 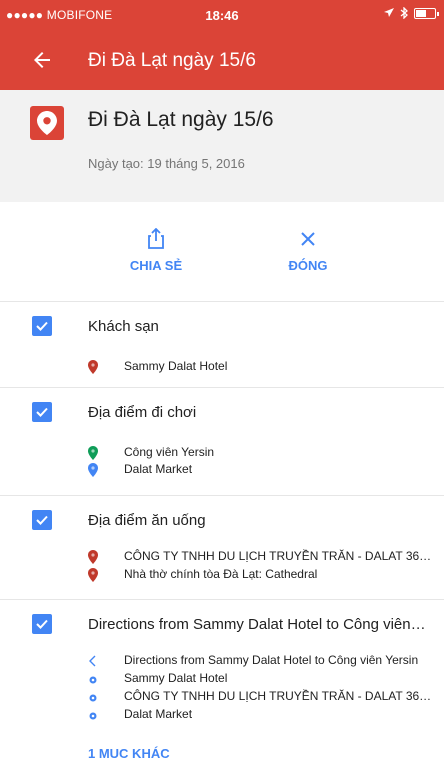 I want to click on share-icon, so click(x=156, y=238).